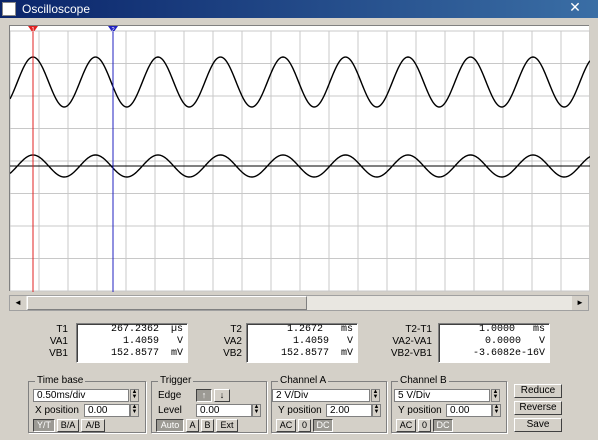  Describe the element at coordinates (286, 425) in the screenshot. I see `channel-a-ac-button: AC` at that location.